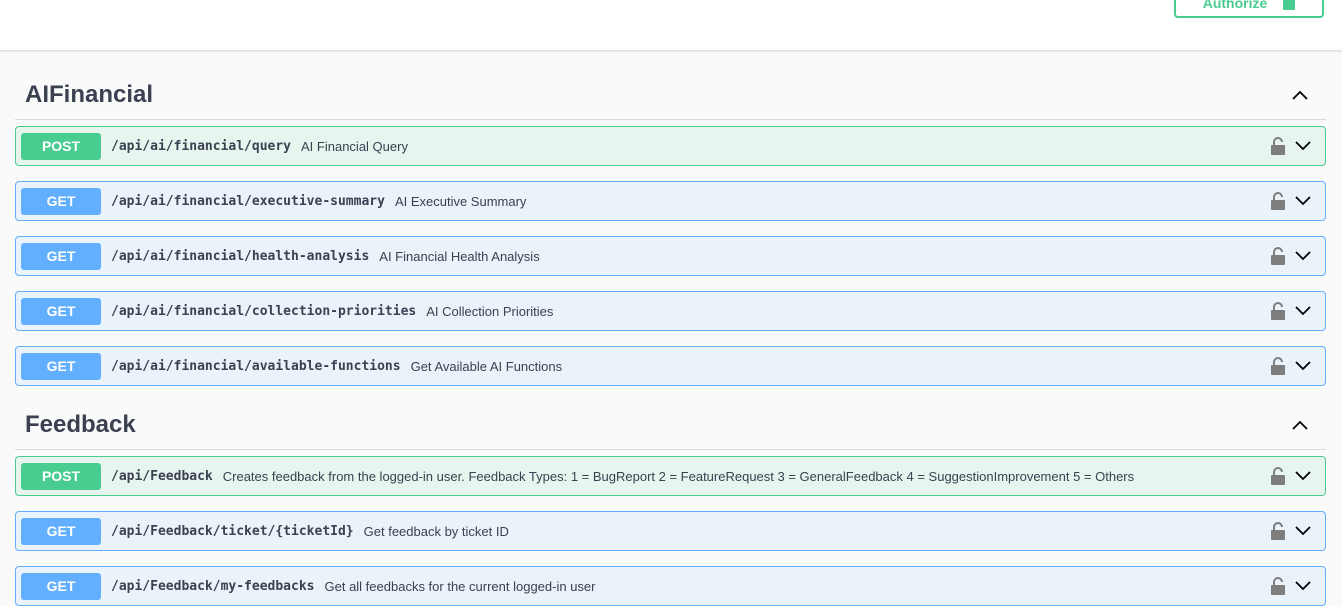 This screenshot has width=1342, height=606. What do you see at coordinates (486, 366) in the screenshot?
I see `operation-summary: Get Available AI Functions` at bounding box center [486, 366].